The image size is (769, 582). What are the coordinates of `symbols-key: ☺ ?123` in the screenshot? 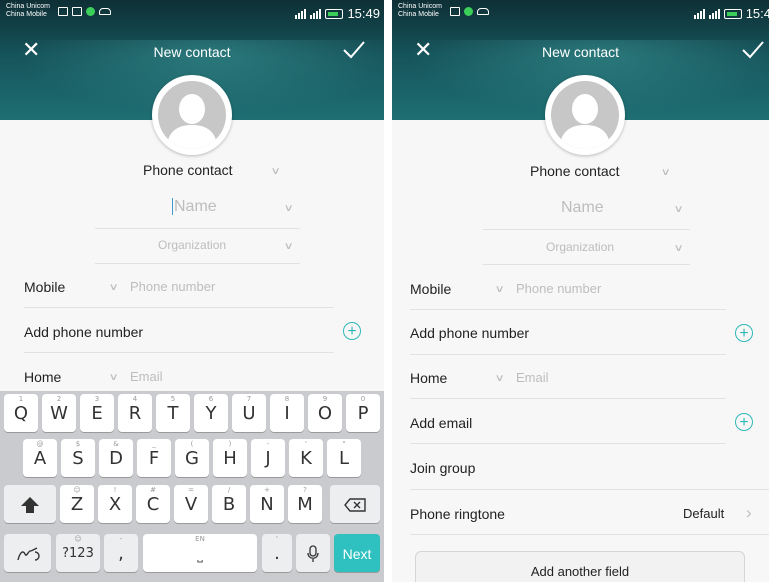 It's located at (78, 553).